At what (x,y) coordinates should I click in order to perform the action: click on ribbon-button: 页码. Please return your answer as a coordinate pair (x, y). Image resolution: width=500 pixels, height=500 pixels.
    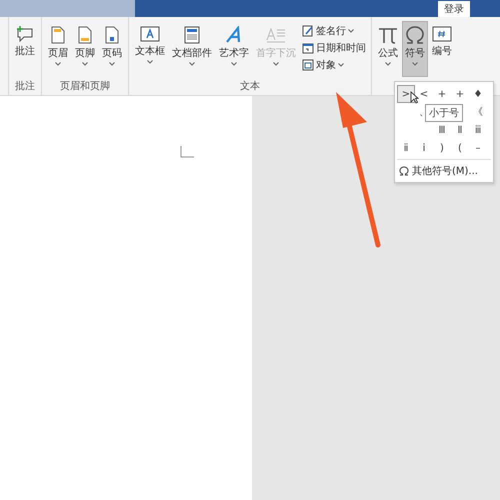
    Looking at the image, I should click on (112, 49).